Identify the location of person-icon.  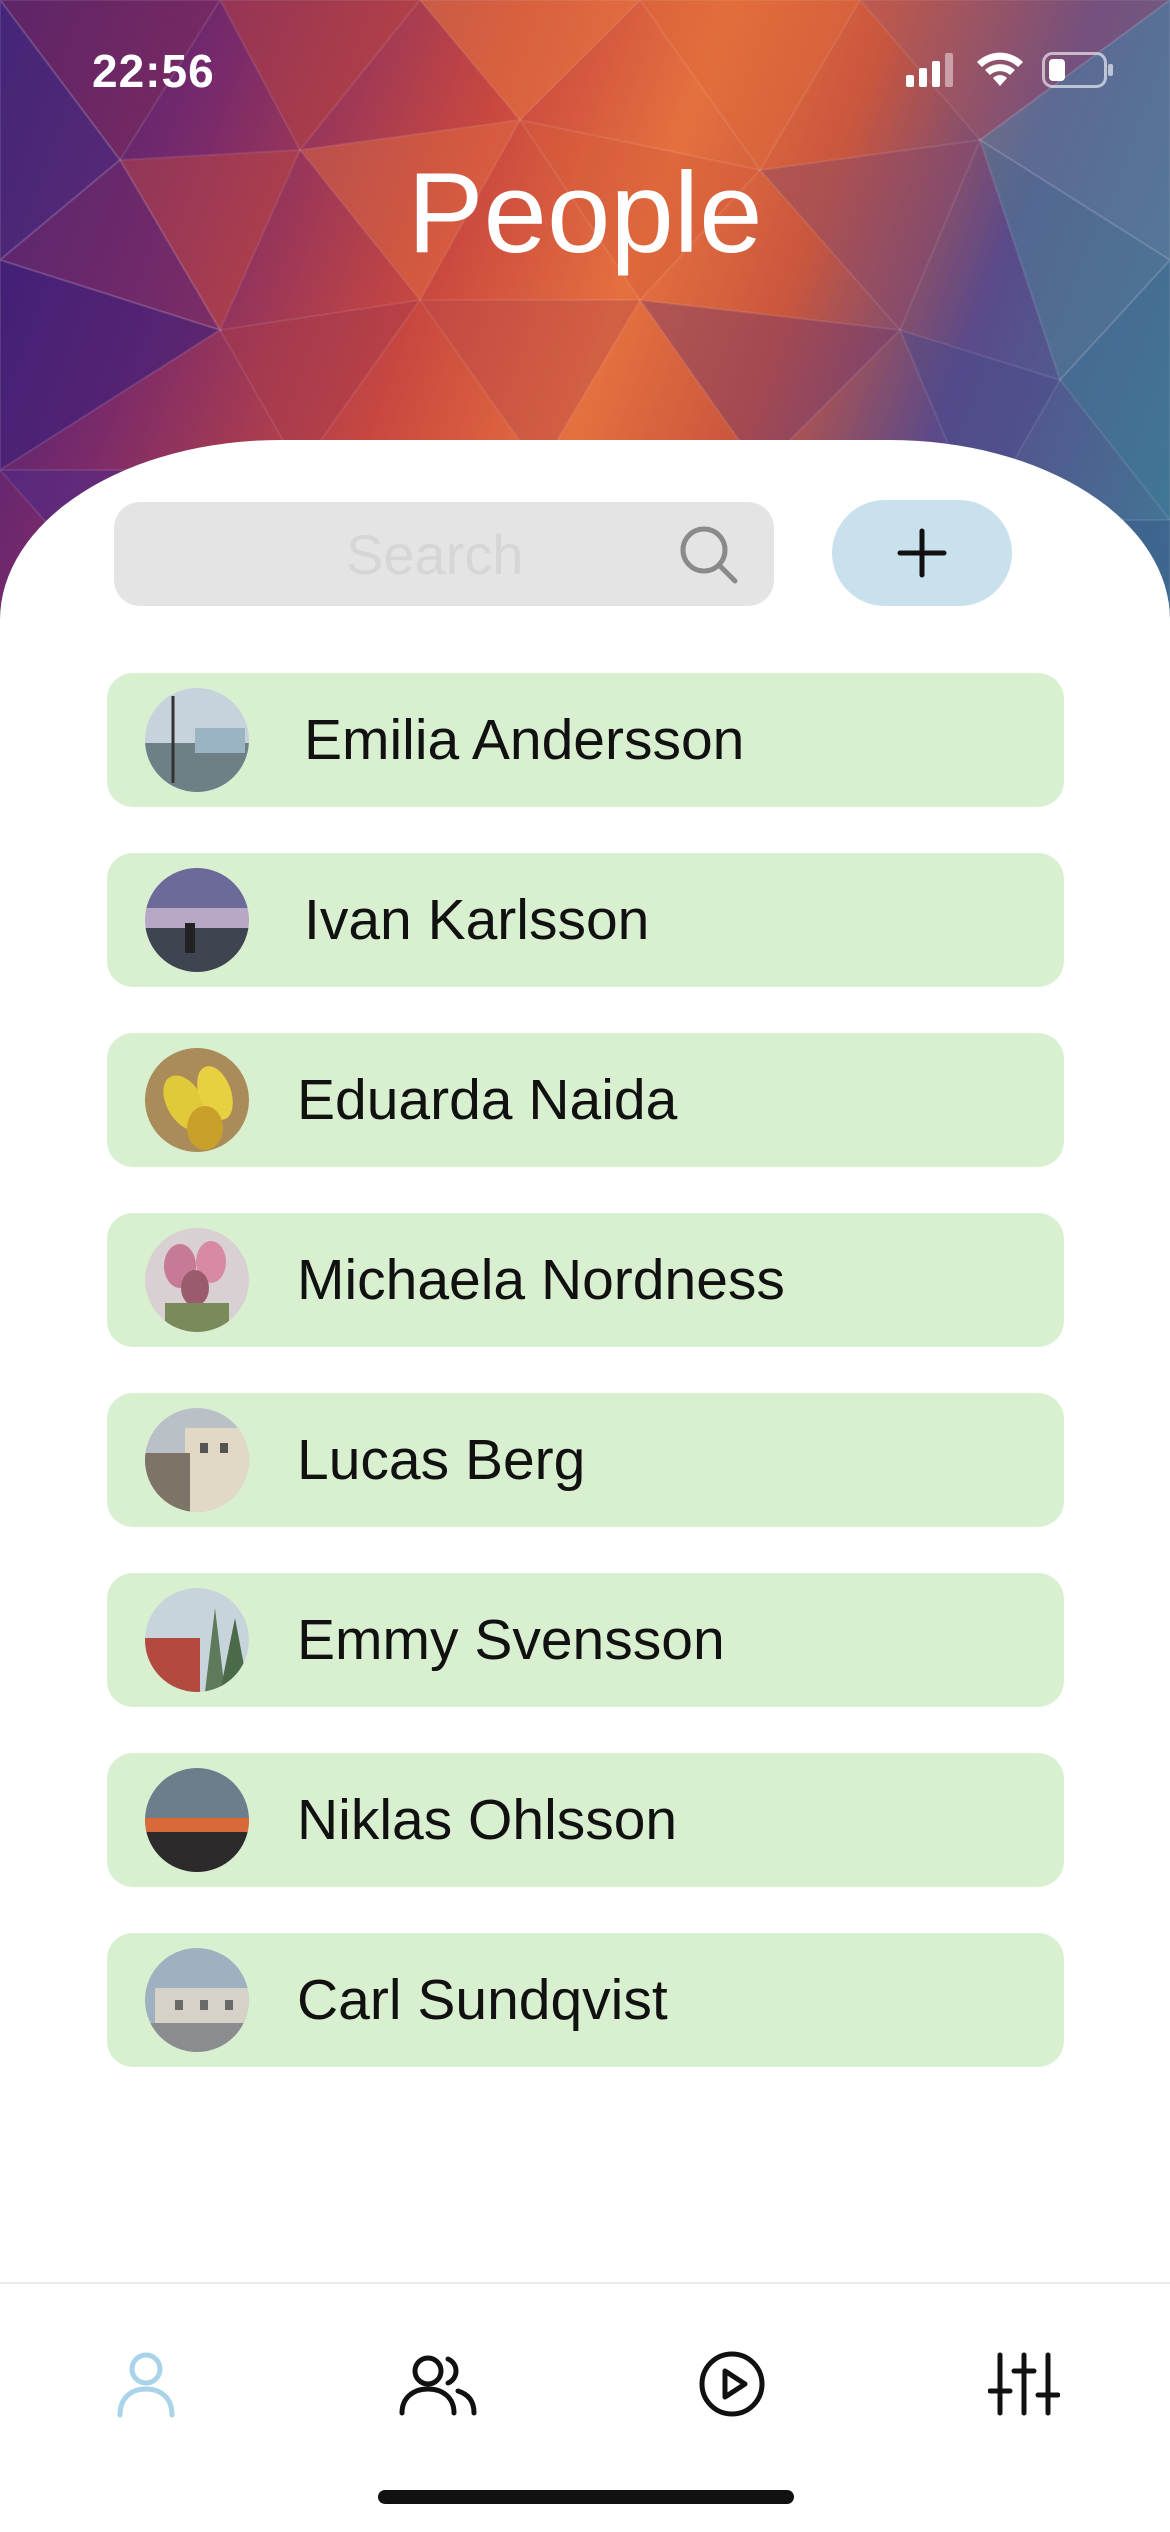
(146, 2385).